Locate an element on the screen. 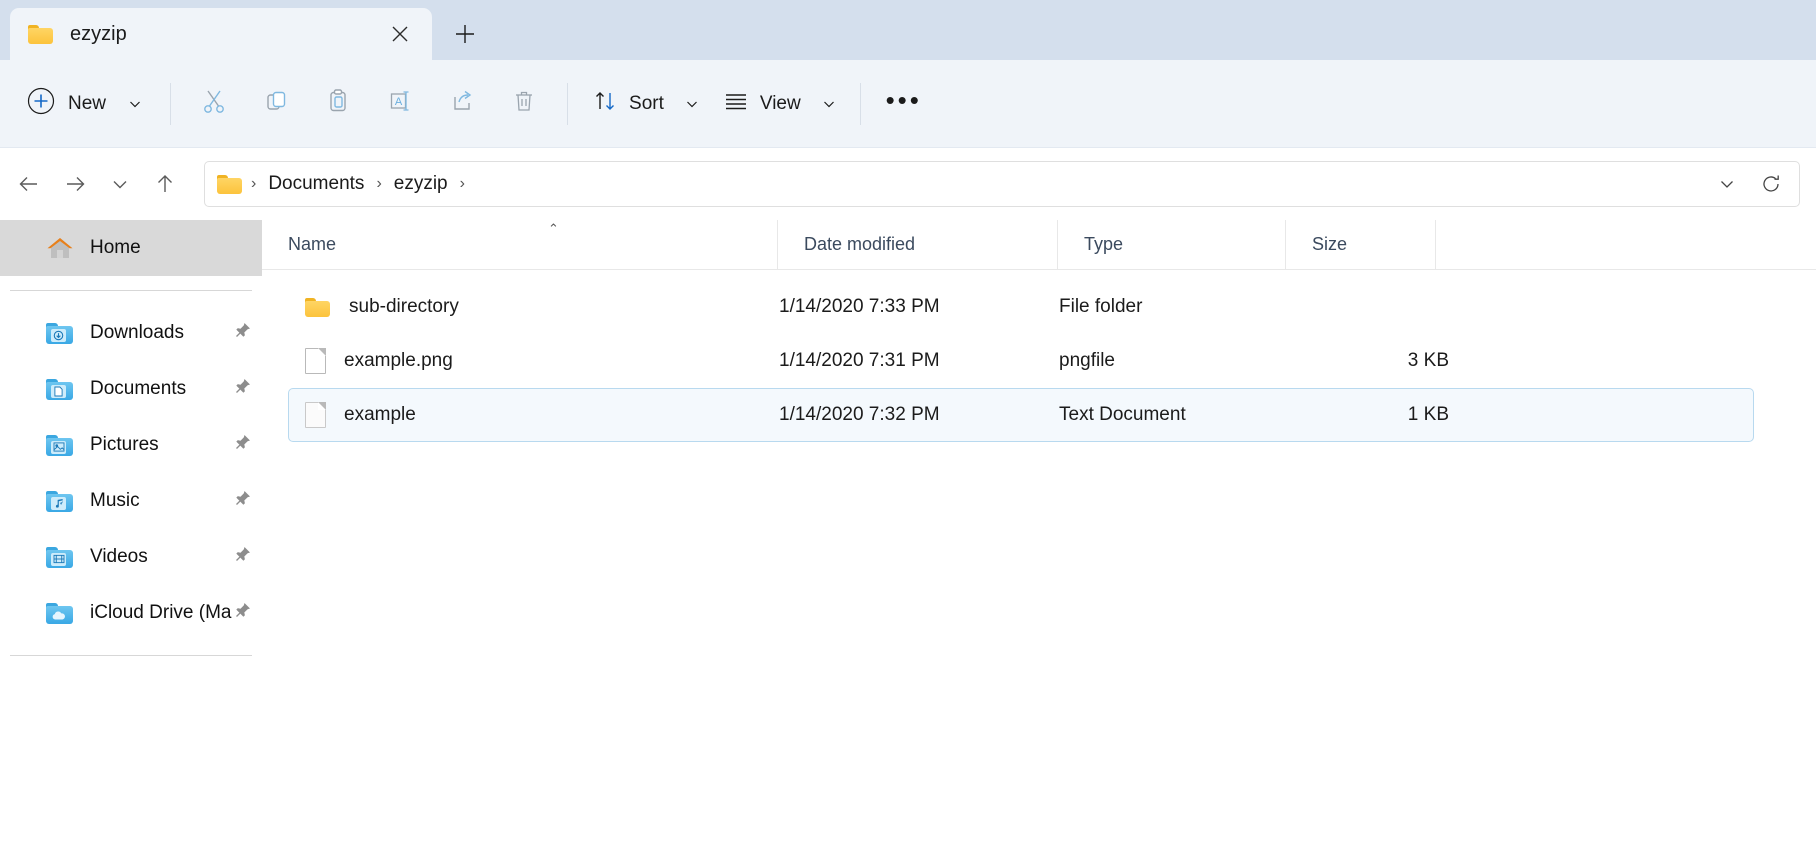  file-type-cell: Text Document is located at coordinates (1122, 414).